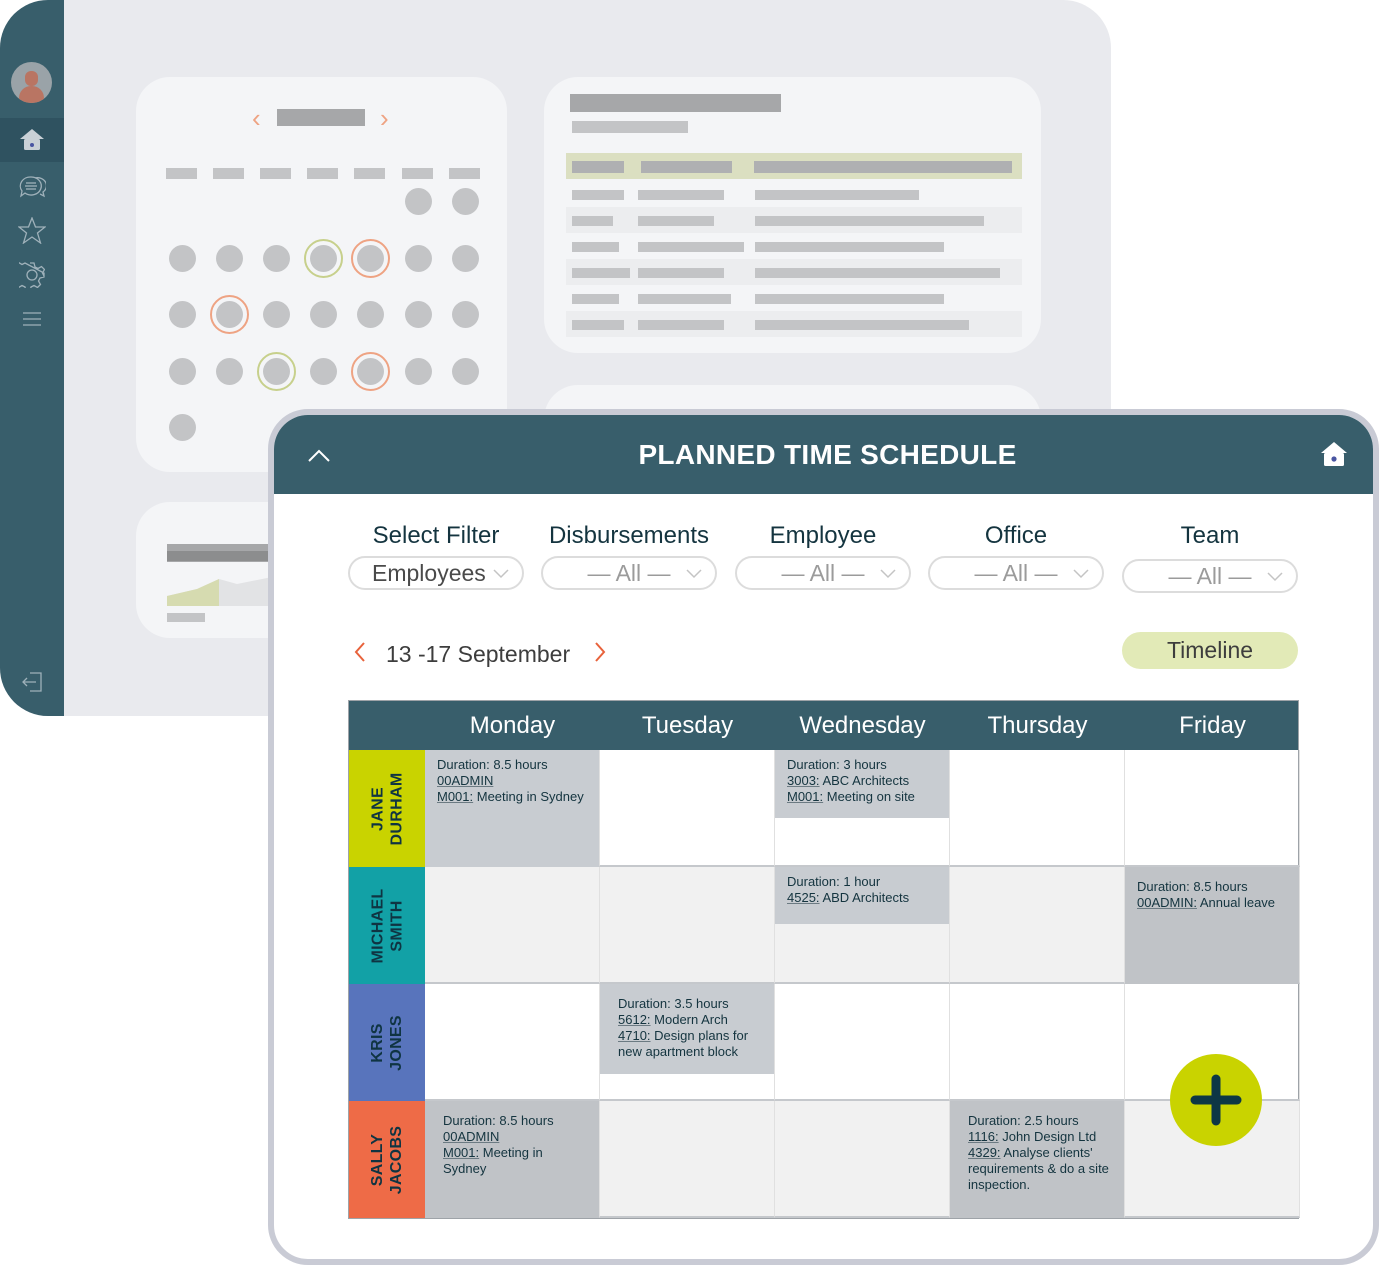  What do you see at coordinates (862, 895) in the screenshot?
I see `schedule-entry: Duration: 1 hour 4525: ABD Architects` at bounding box center [862, 895].